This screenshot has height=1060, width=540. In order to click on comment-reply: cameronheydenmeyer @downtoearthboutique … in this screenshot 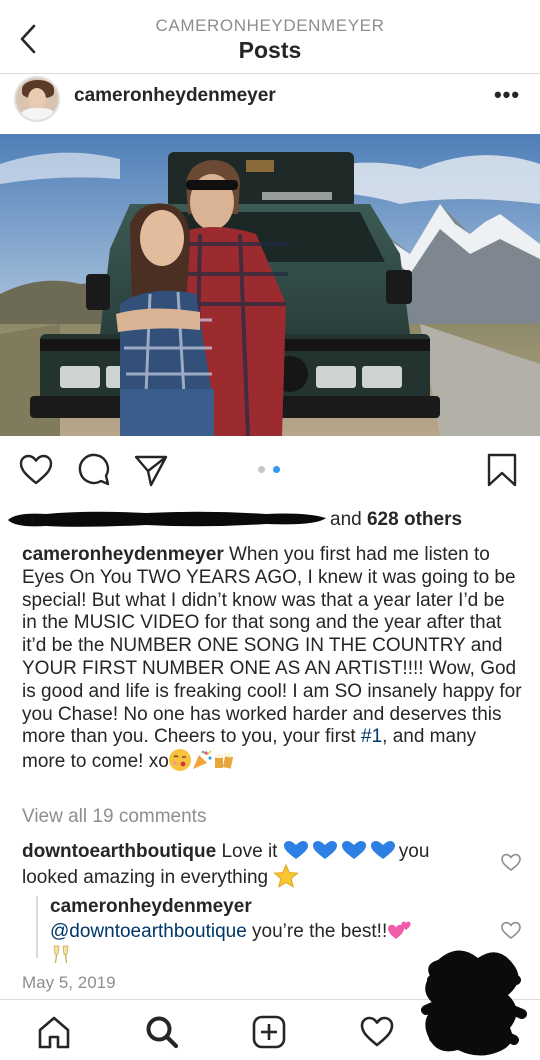, I will do `click(256, 934)`.